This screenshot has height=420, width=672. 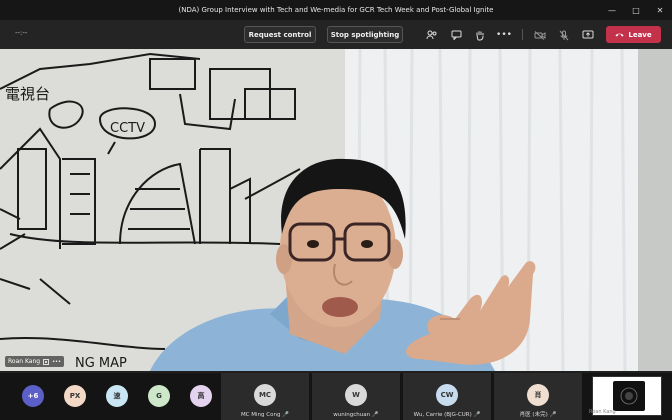 I want to click on participant-avatar: MC, so click(x=265, y=395).